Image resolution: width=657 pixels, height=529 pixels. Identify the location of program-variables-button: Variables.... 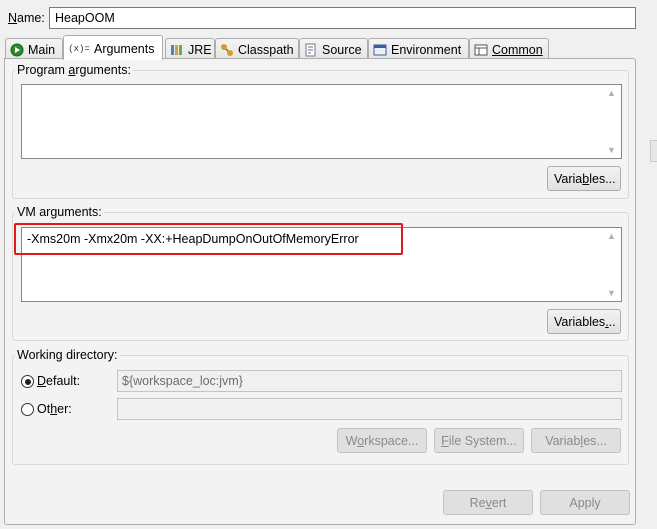
(584, 178).